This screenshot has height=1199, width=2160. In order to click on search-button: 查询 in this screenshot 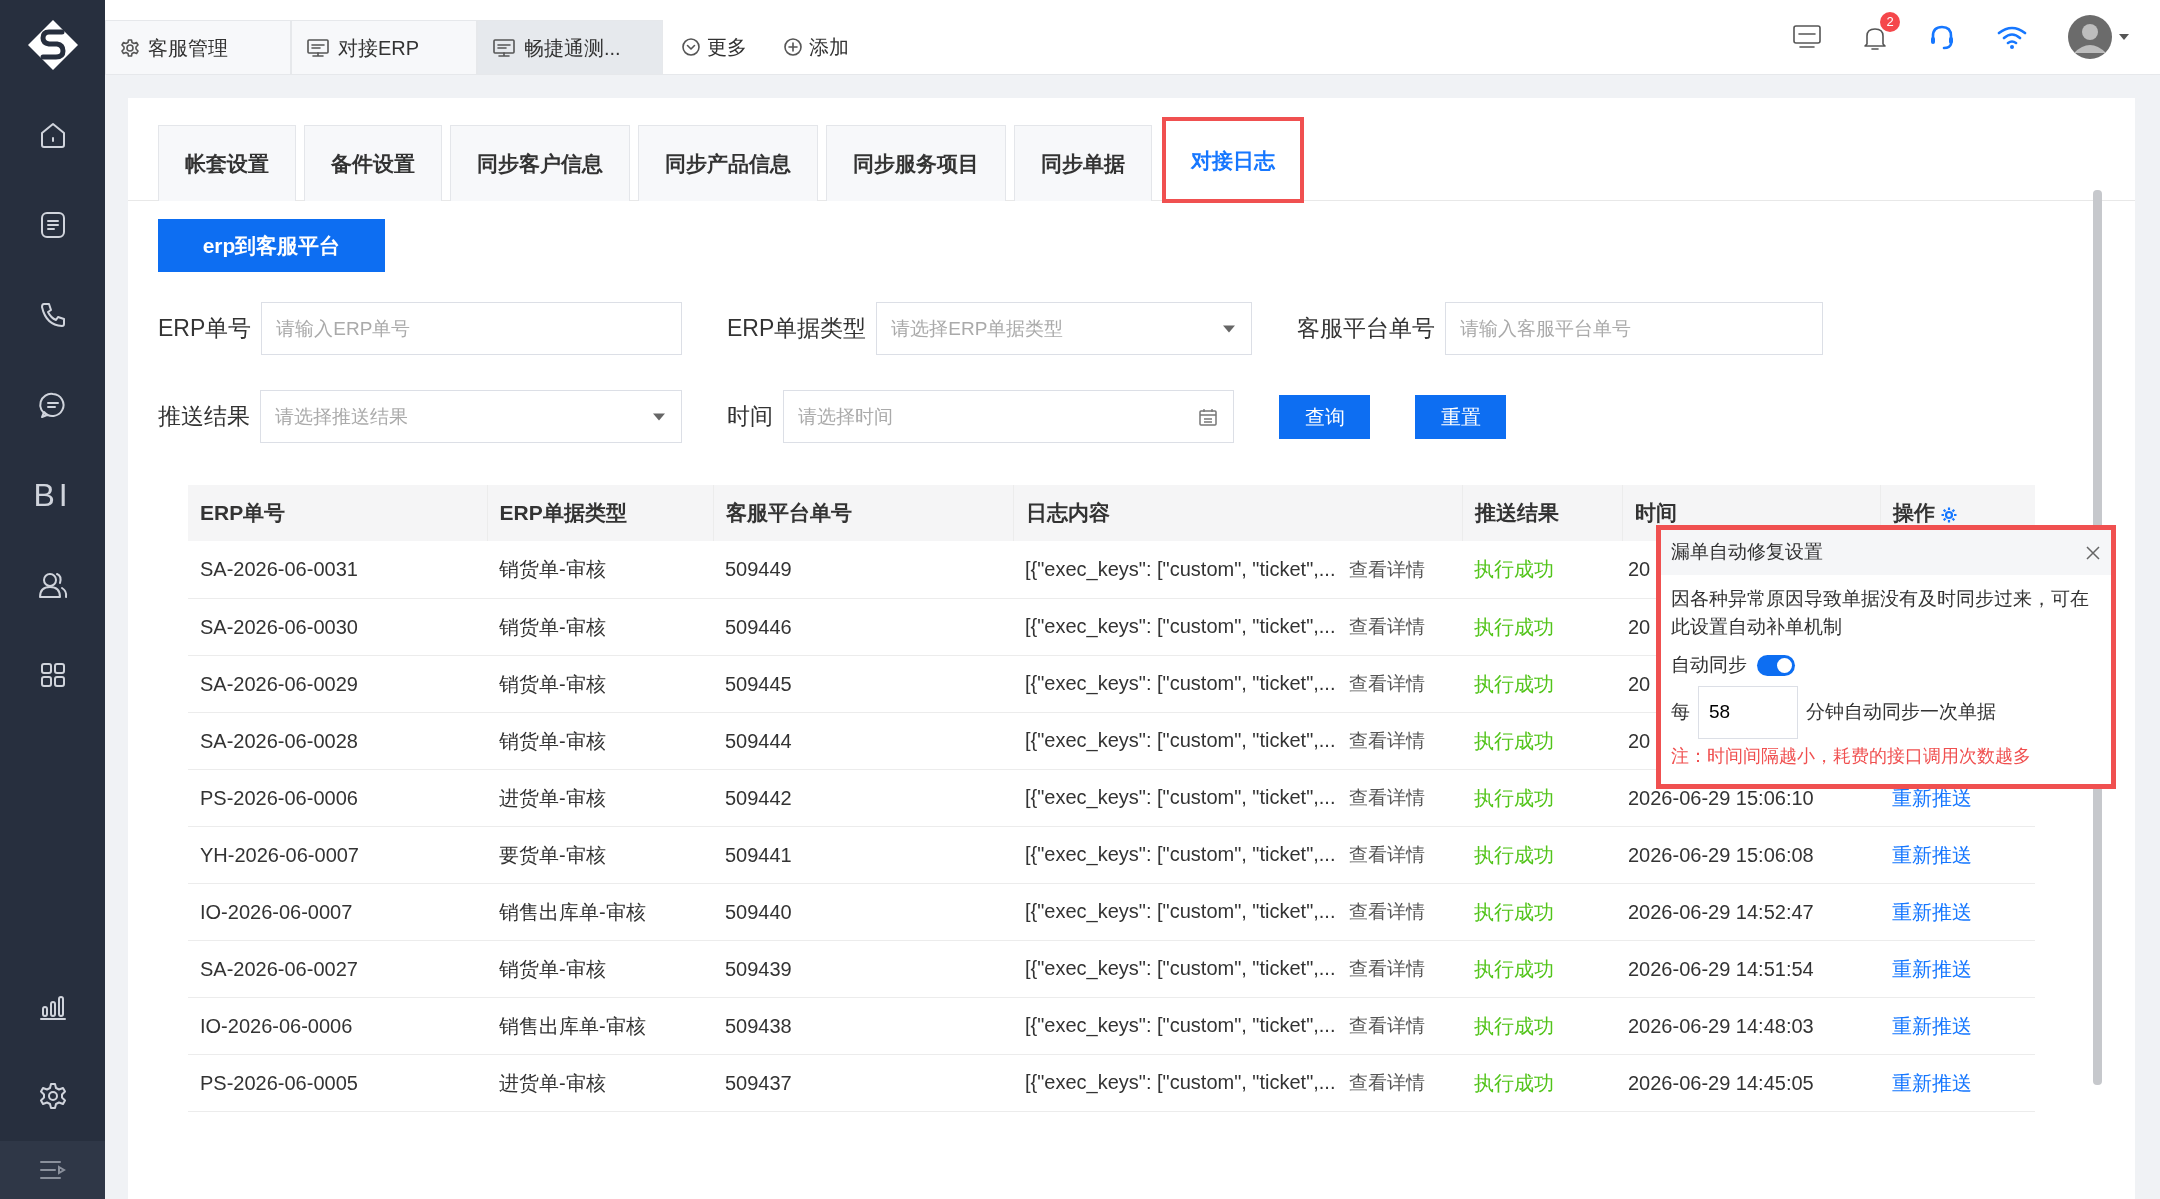, I will do `click(1324, 416)`.